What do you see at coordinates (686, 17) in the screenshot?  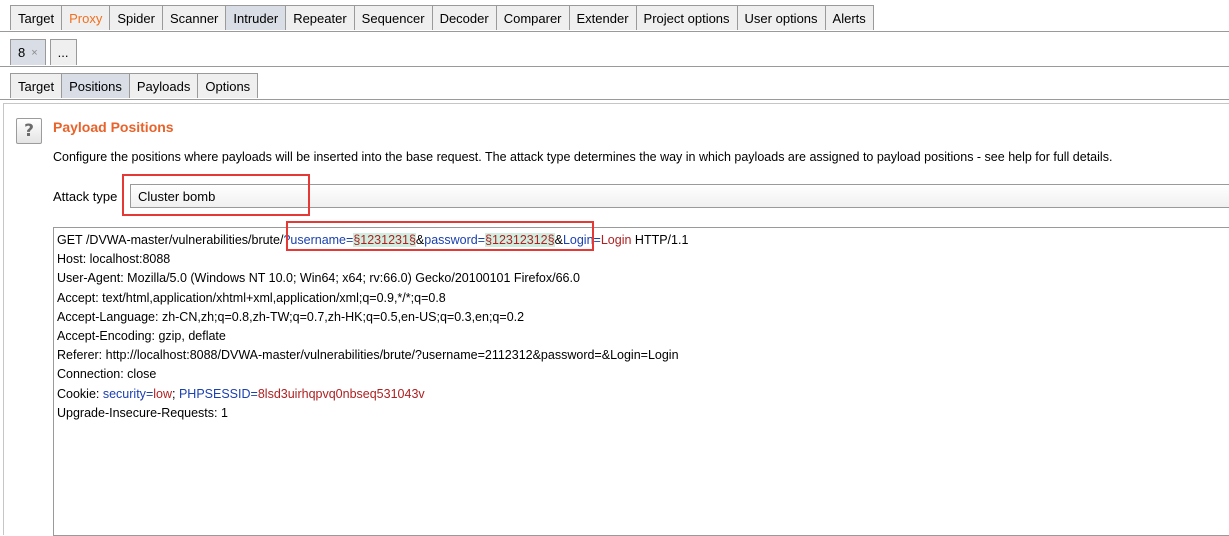 I see `tab-project-options: Project options` at bounding box center [686, 17].